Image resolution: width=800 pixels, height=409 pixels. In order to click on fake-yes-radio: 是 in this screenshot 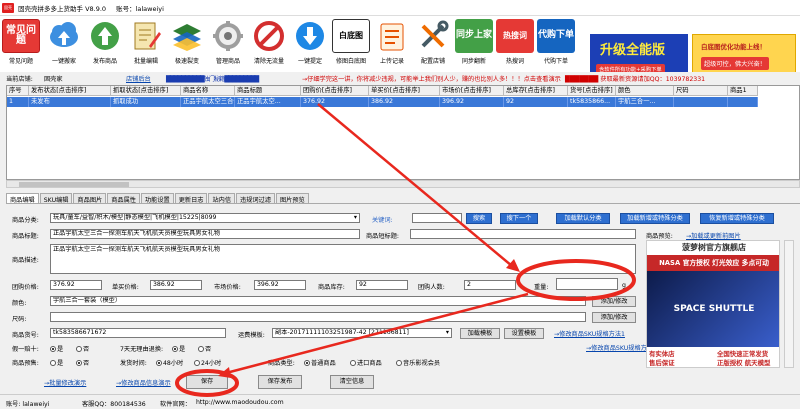, I will do `click(56, 348)`.